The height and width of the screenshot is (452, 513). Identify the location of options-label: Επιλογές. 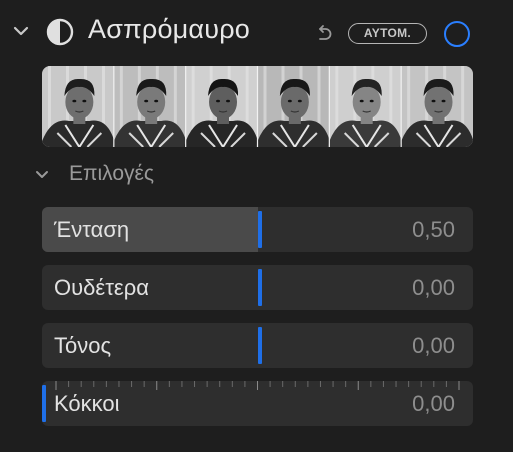
(112, 173).